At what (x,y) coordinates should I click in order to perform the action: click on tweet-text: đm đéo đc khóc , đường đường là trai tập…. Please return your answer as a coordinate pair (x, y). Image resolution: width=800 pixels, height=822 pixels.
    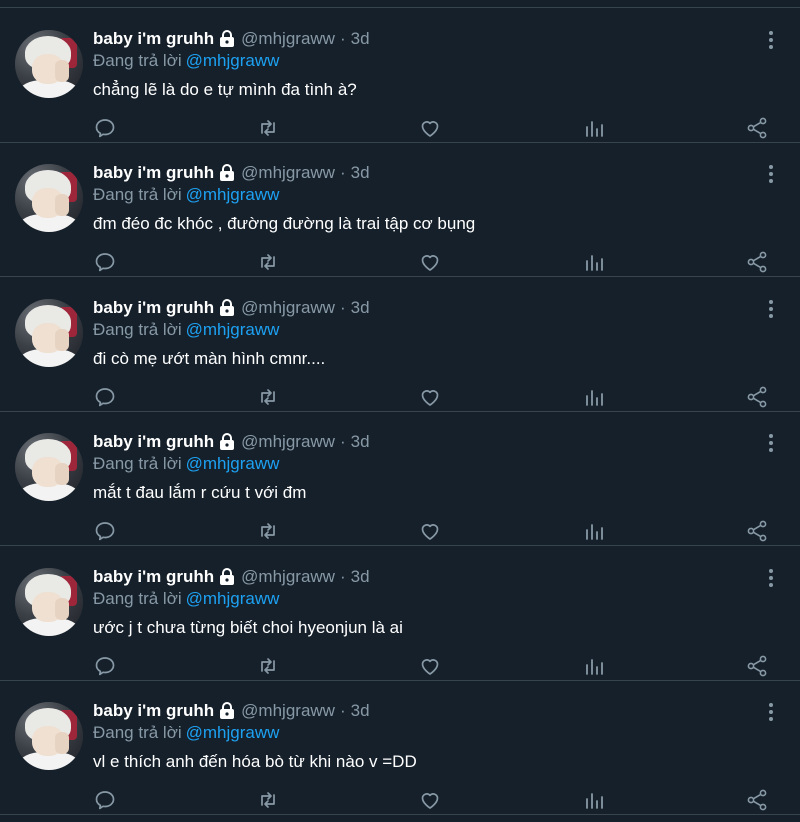
    Looking at the image, I should click on (284, 223).